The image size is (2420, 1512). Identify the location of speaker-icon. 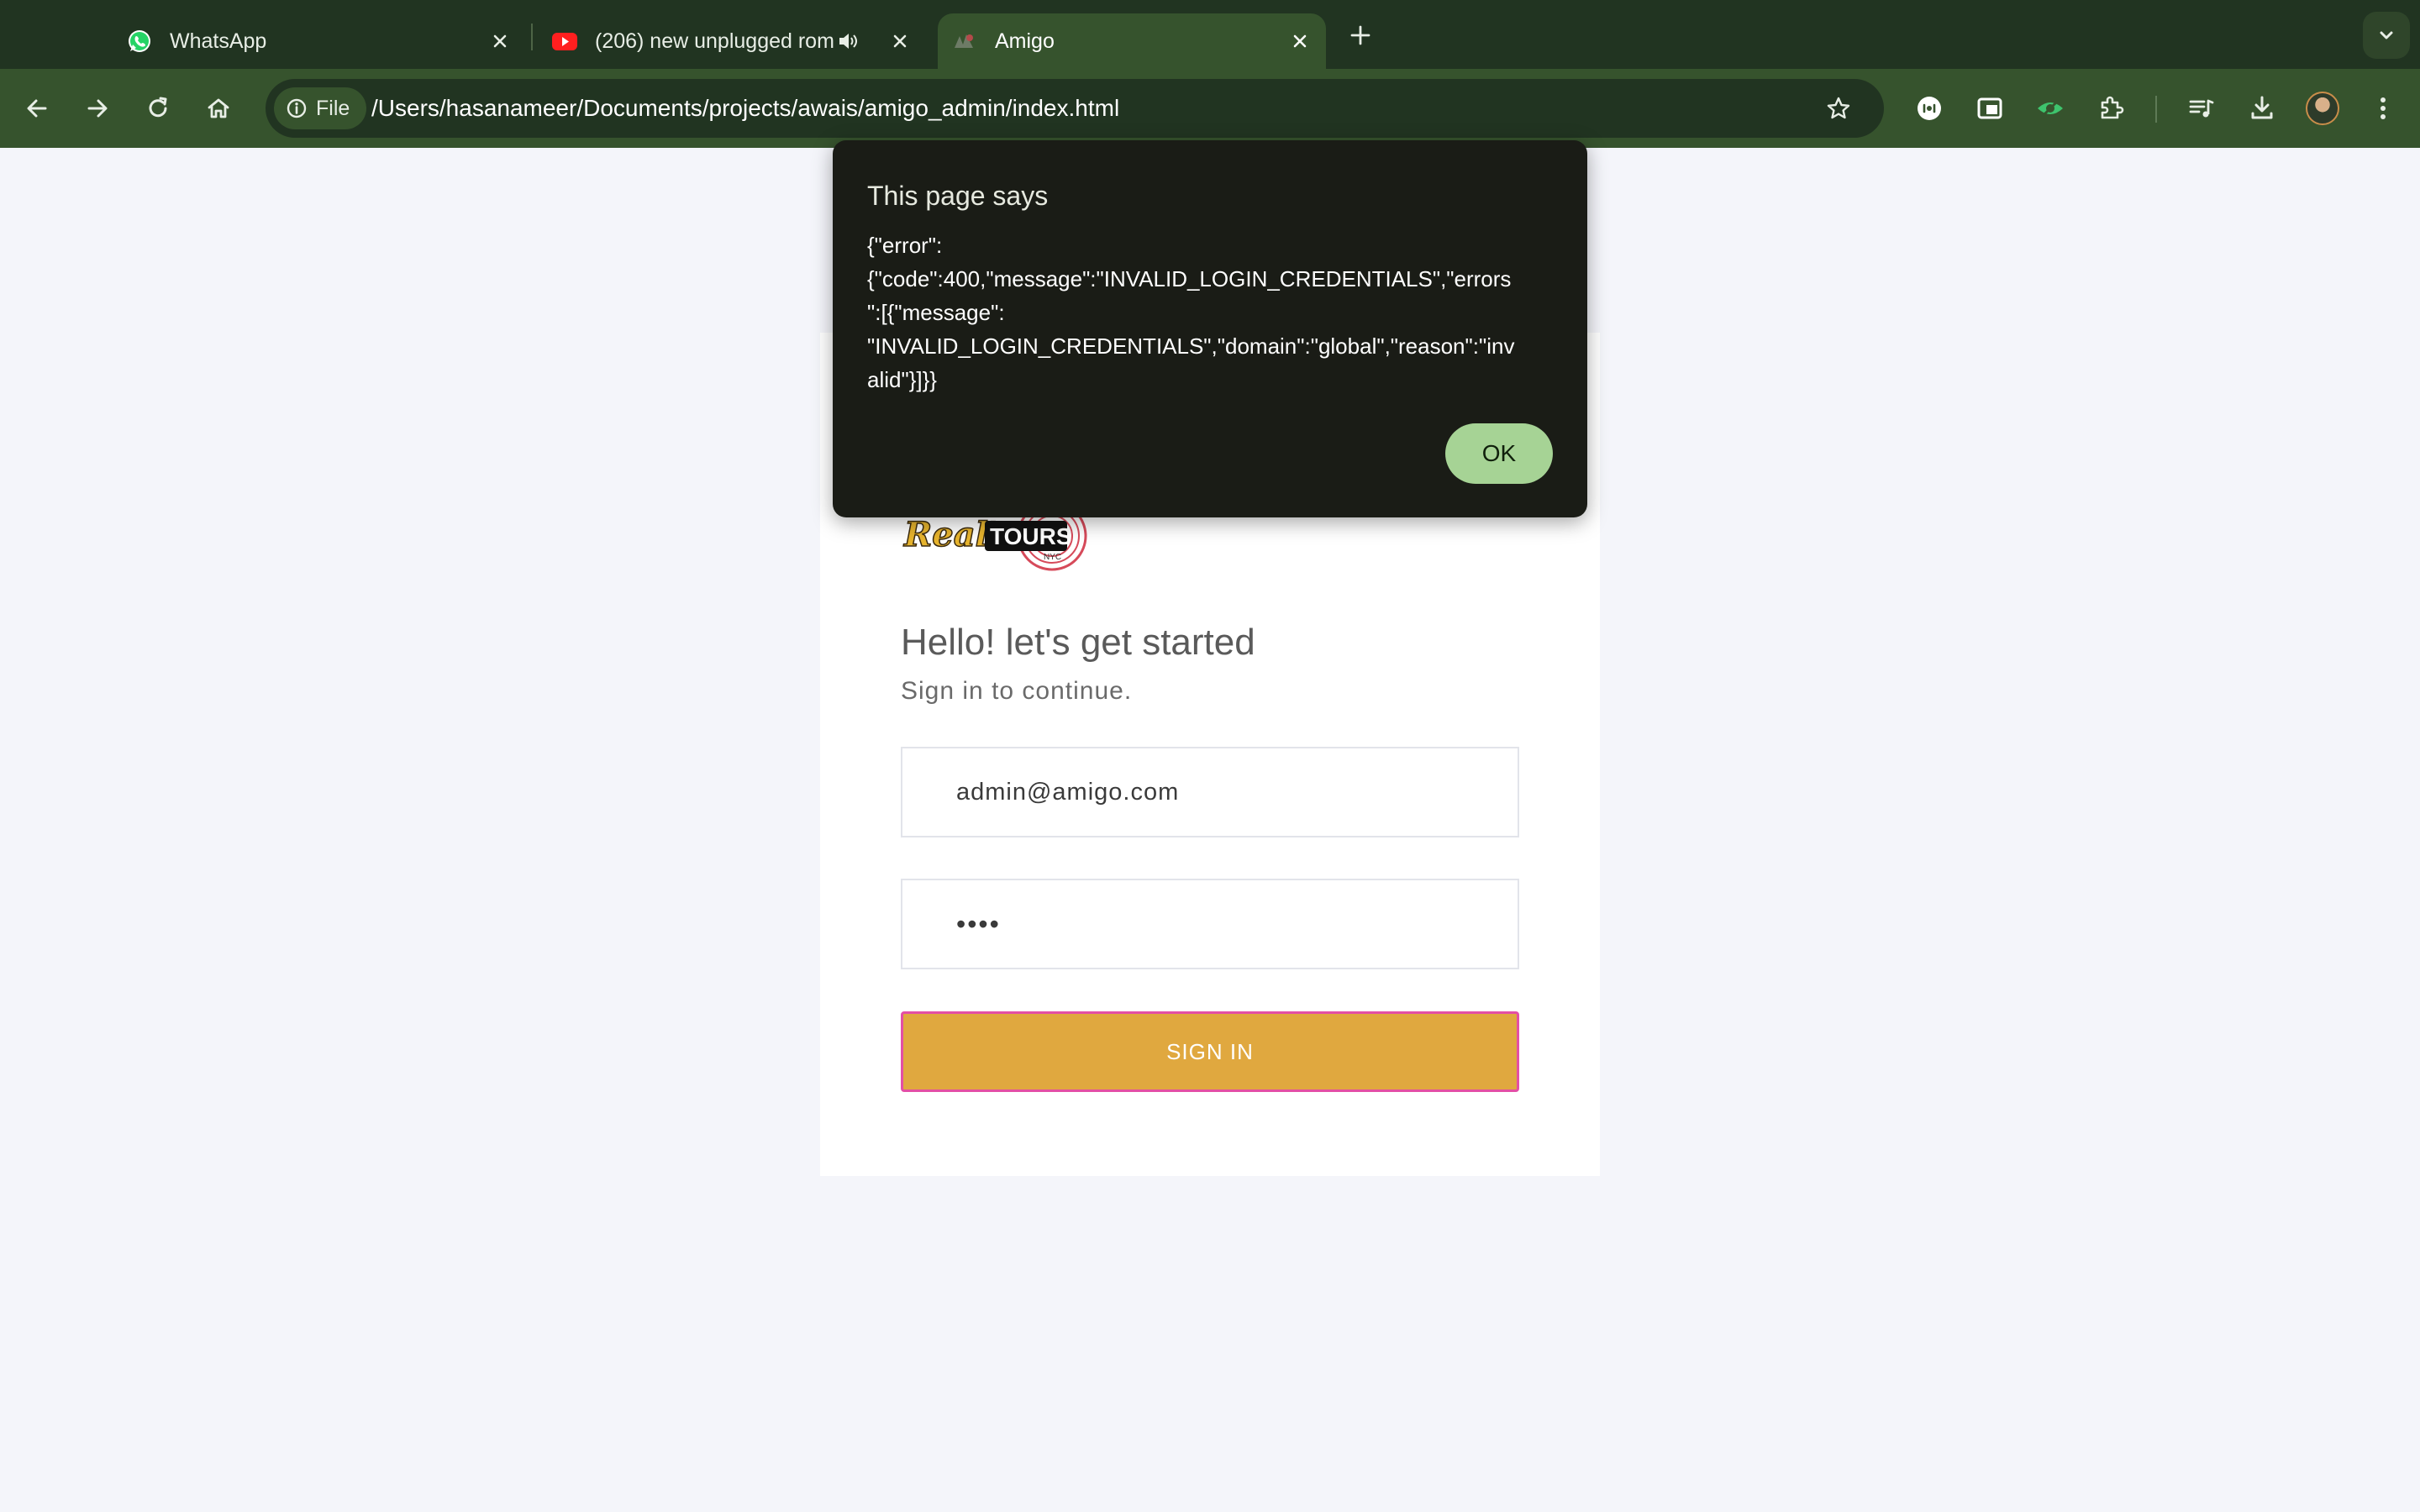
(848, 41).